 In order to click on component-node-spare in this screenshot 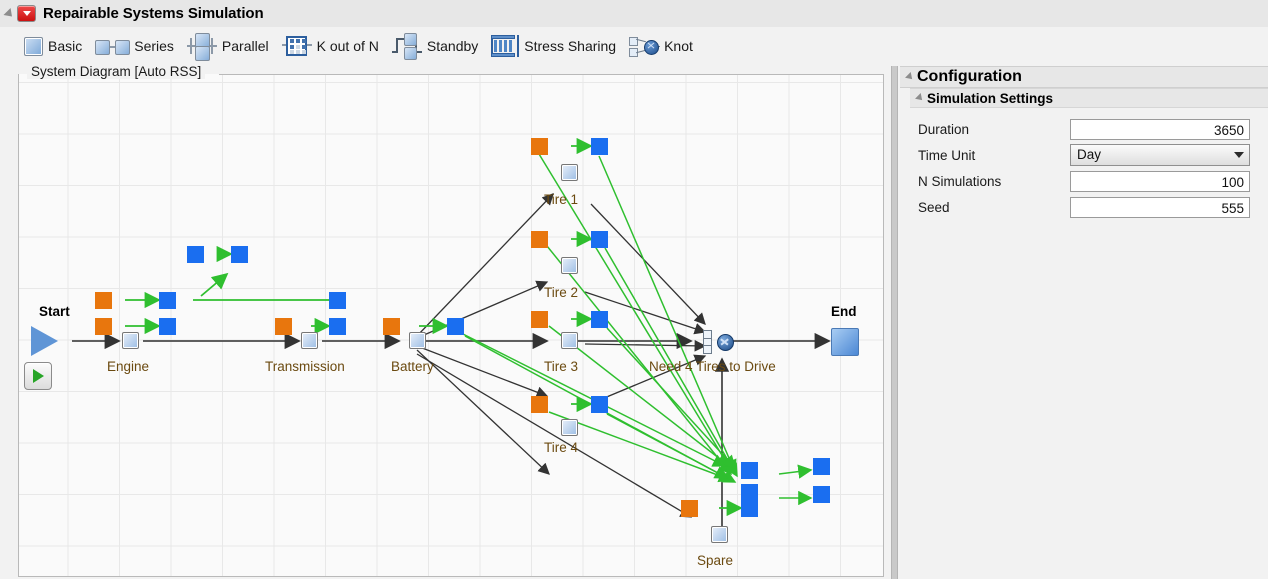, I will do `click(719, 534)`.